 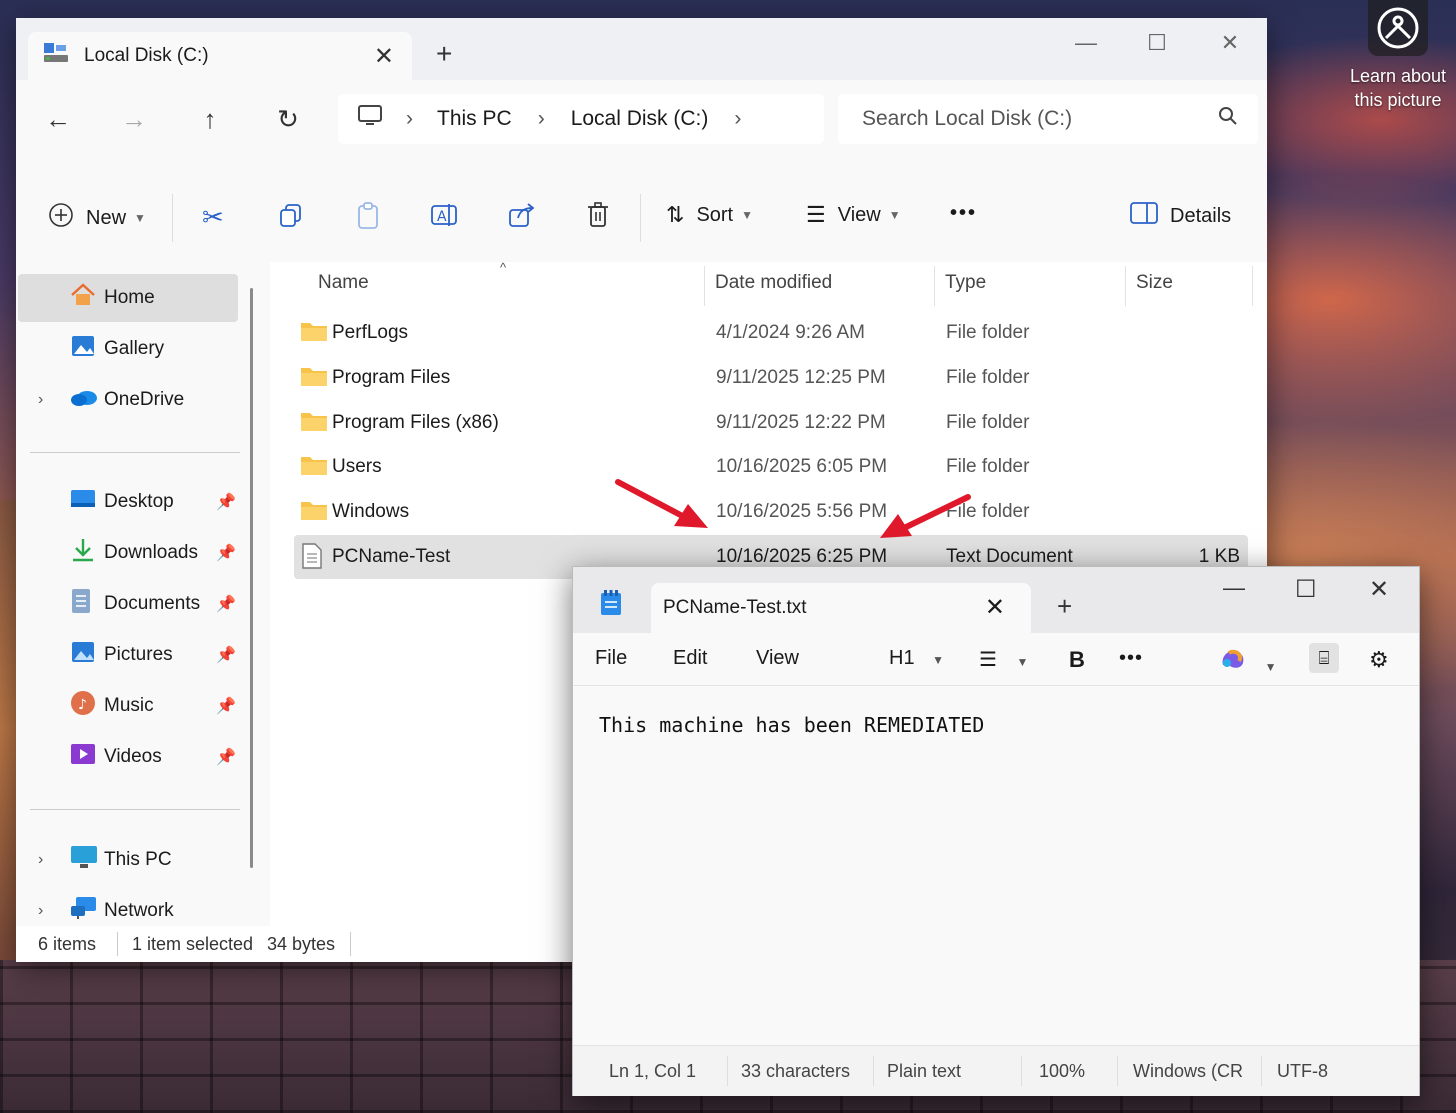 What do you see at coordinates (128, 349) in the screenshot?
I see `sidebar-item-gallery: Gallery` at bounding box center [128, 349].